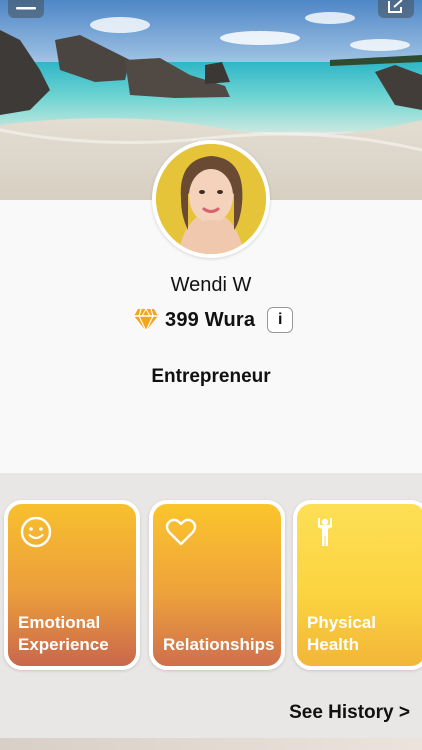 This screenshot has height=750, width=422. Describe the element at coordinates (349, 713) in the screenshot. I see `see-history-link: See History >` at that location.